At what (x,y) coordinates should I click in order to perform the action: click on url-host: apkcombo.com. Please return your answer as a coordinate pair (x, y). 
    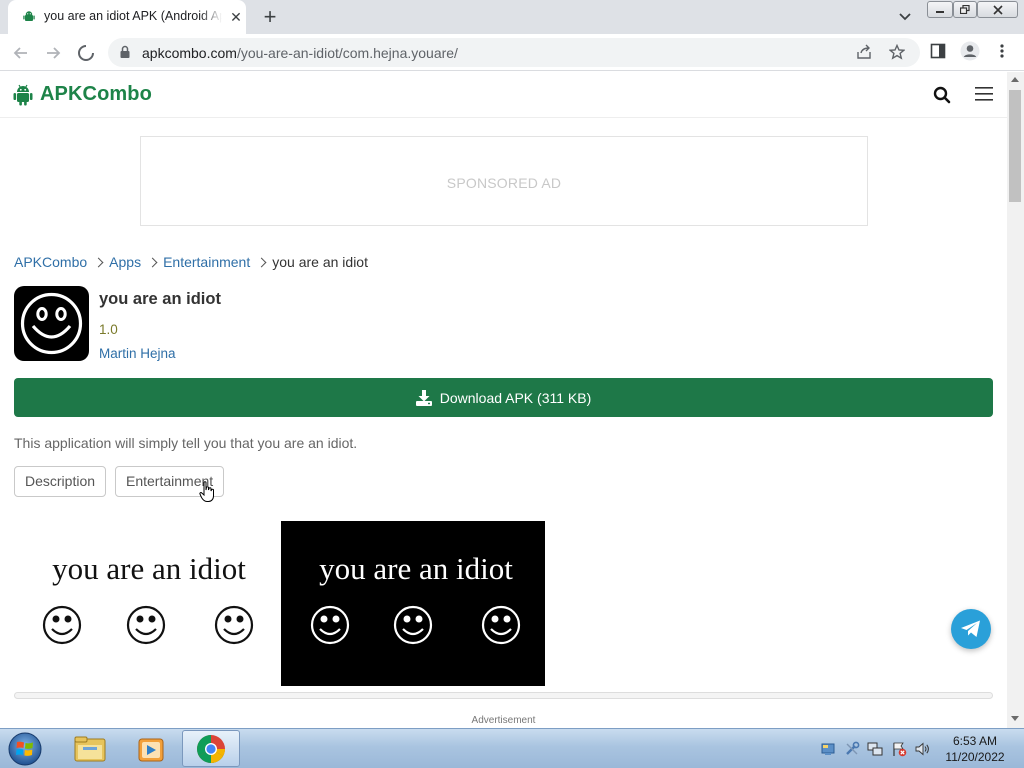
    Looking at the image, I should click on (189, 53).